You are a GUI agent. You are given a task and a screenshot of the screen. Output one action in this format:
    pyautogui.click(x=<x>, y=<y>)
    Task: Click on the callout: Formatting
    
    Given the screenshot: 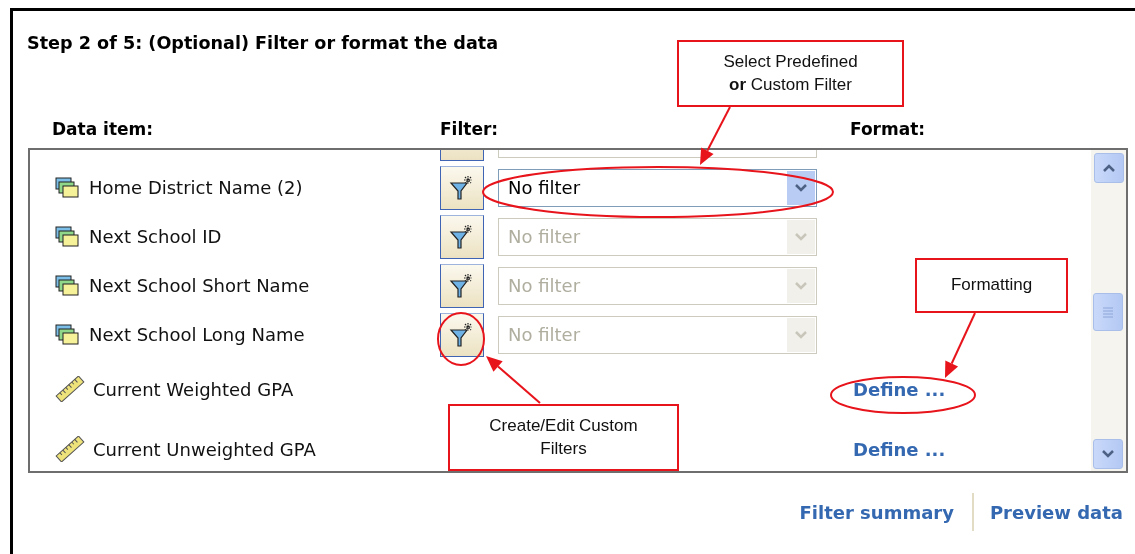 What is the action you would take?
    pyautogui.click(x=991, y=285)
    